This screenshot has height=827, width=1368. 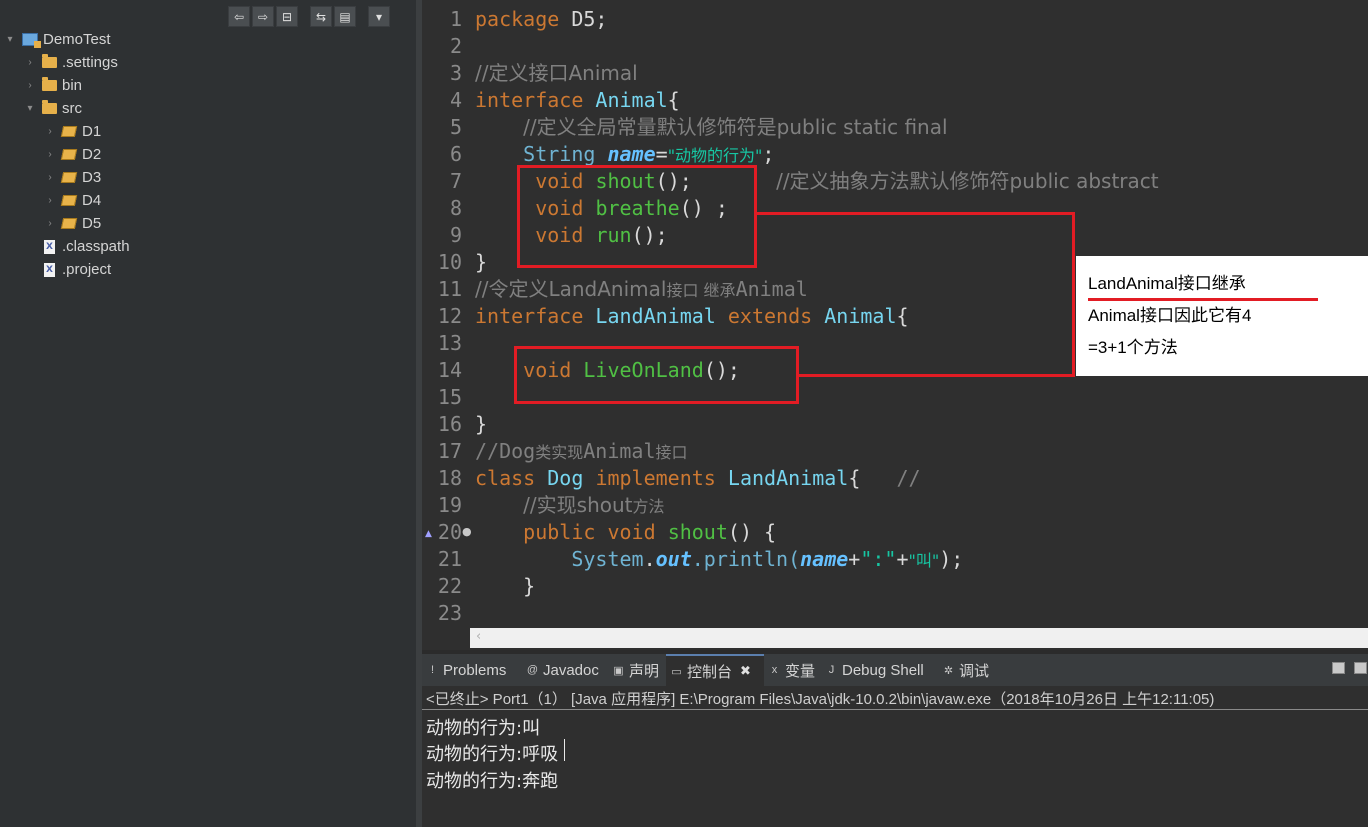 What do you see at coordinates (455, 235) in the screenshot?
I see `line-number: 9` at bounding box center [455, 235].